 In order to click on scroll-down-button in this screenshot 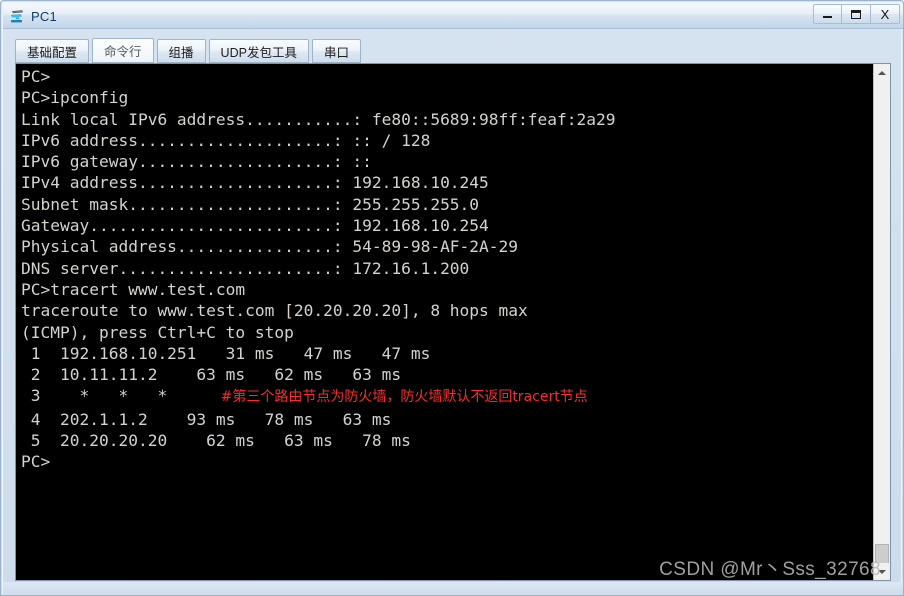, I will do `click(882, 571)`.